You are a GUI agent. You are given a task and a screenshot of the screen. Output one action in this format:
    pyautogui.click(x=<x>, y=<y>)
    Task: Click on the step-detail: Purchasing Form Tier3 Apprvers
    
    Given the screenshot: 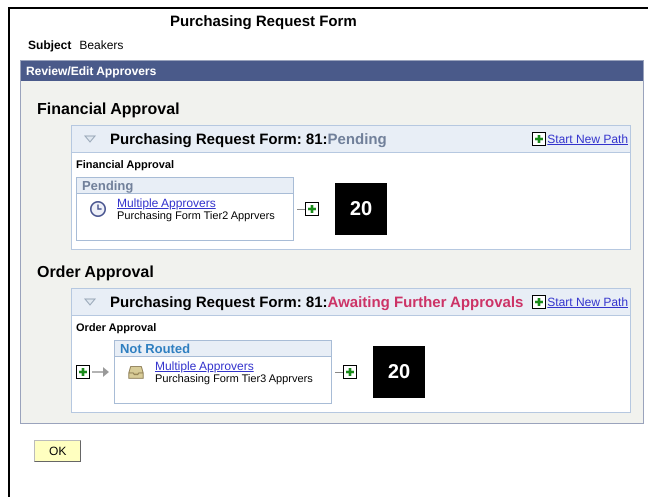 What is the action you would take?
    pyautogui.click(x=234, y=379)
    